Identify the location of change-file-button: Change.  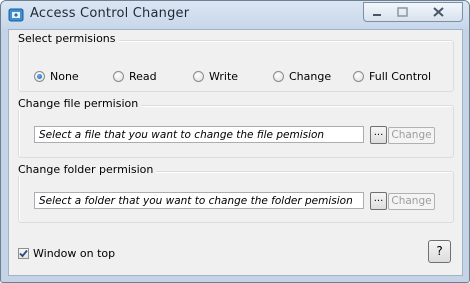
(411, 135).